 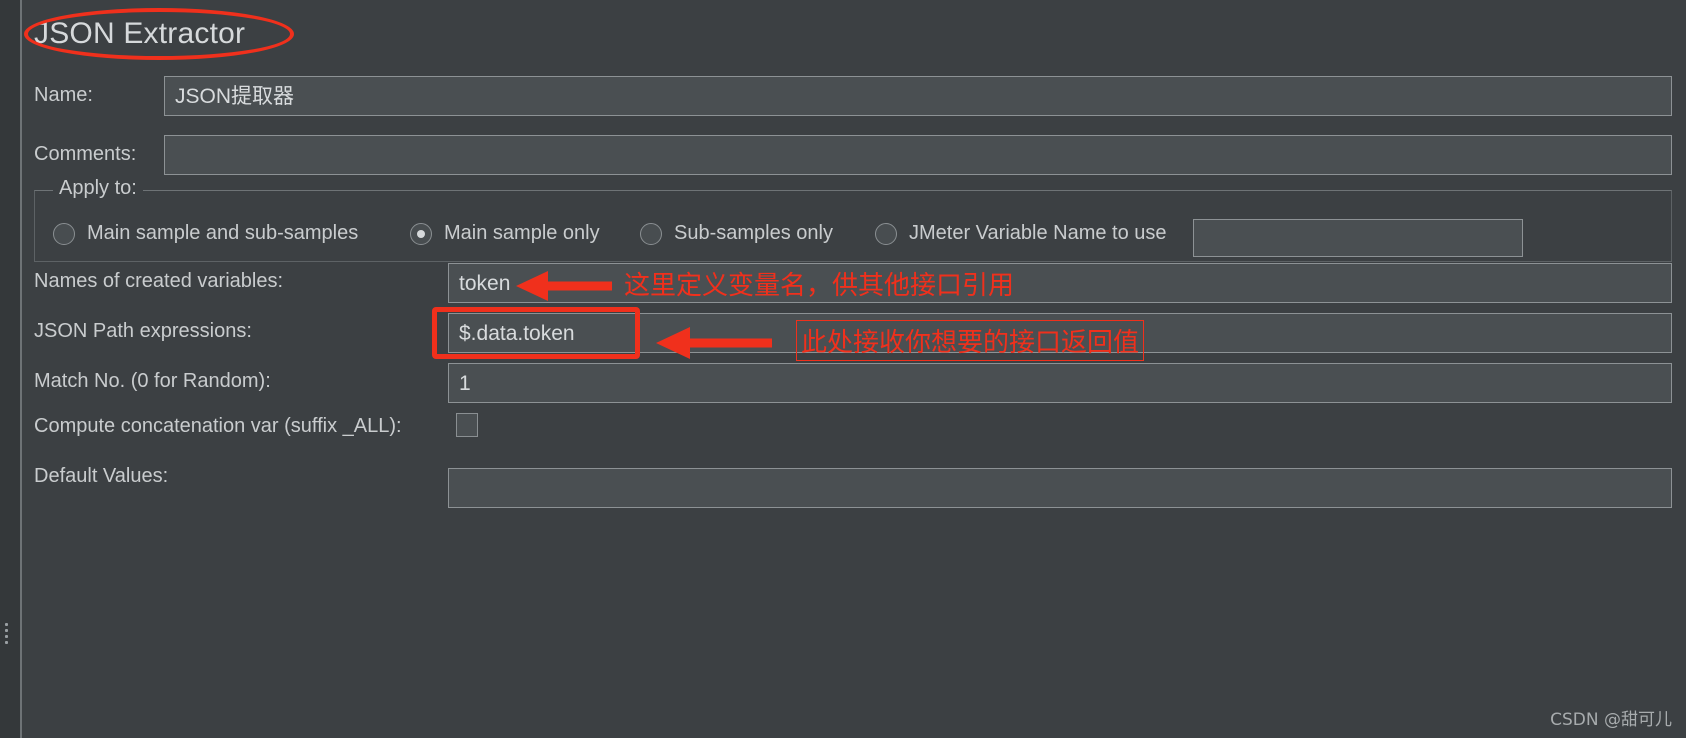 What do you see at coordinates (223, 233) in the screenshot?
I see `radio-label: Main sample and sub-samples` at bounding box center [223, 233].